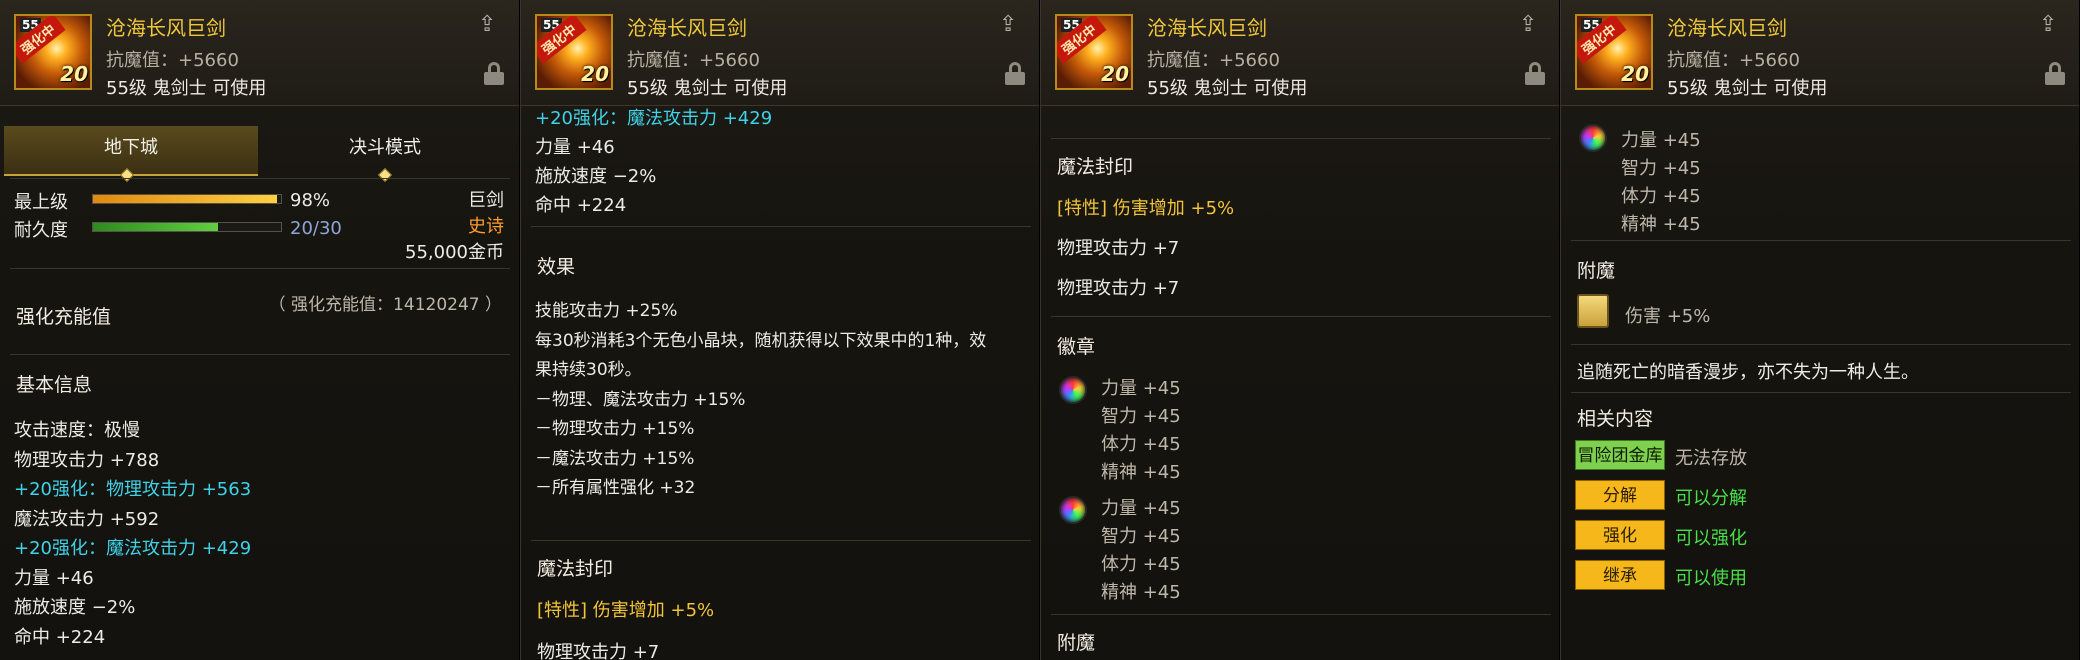  I want to click on stat-line: 攻击速度：极慢, so click(77, 430).